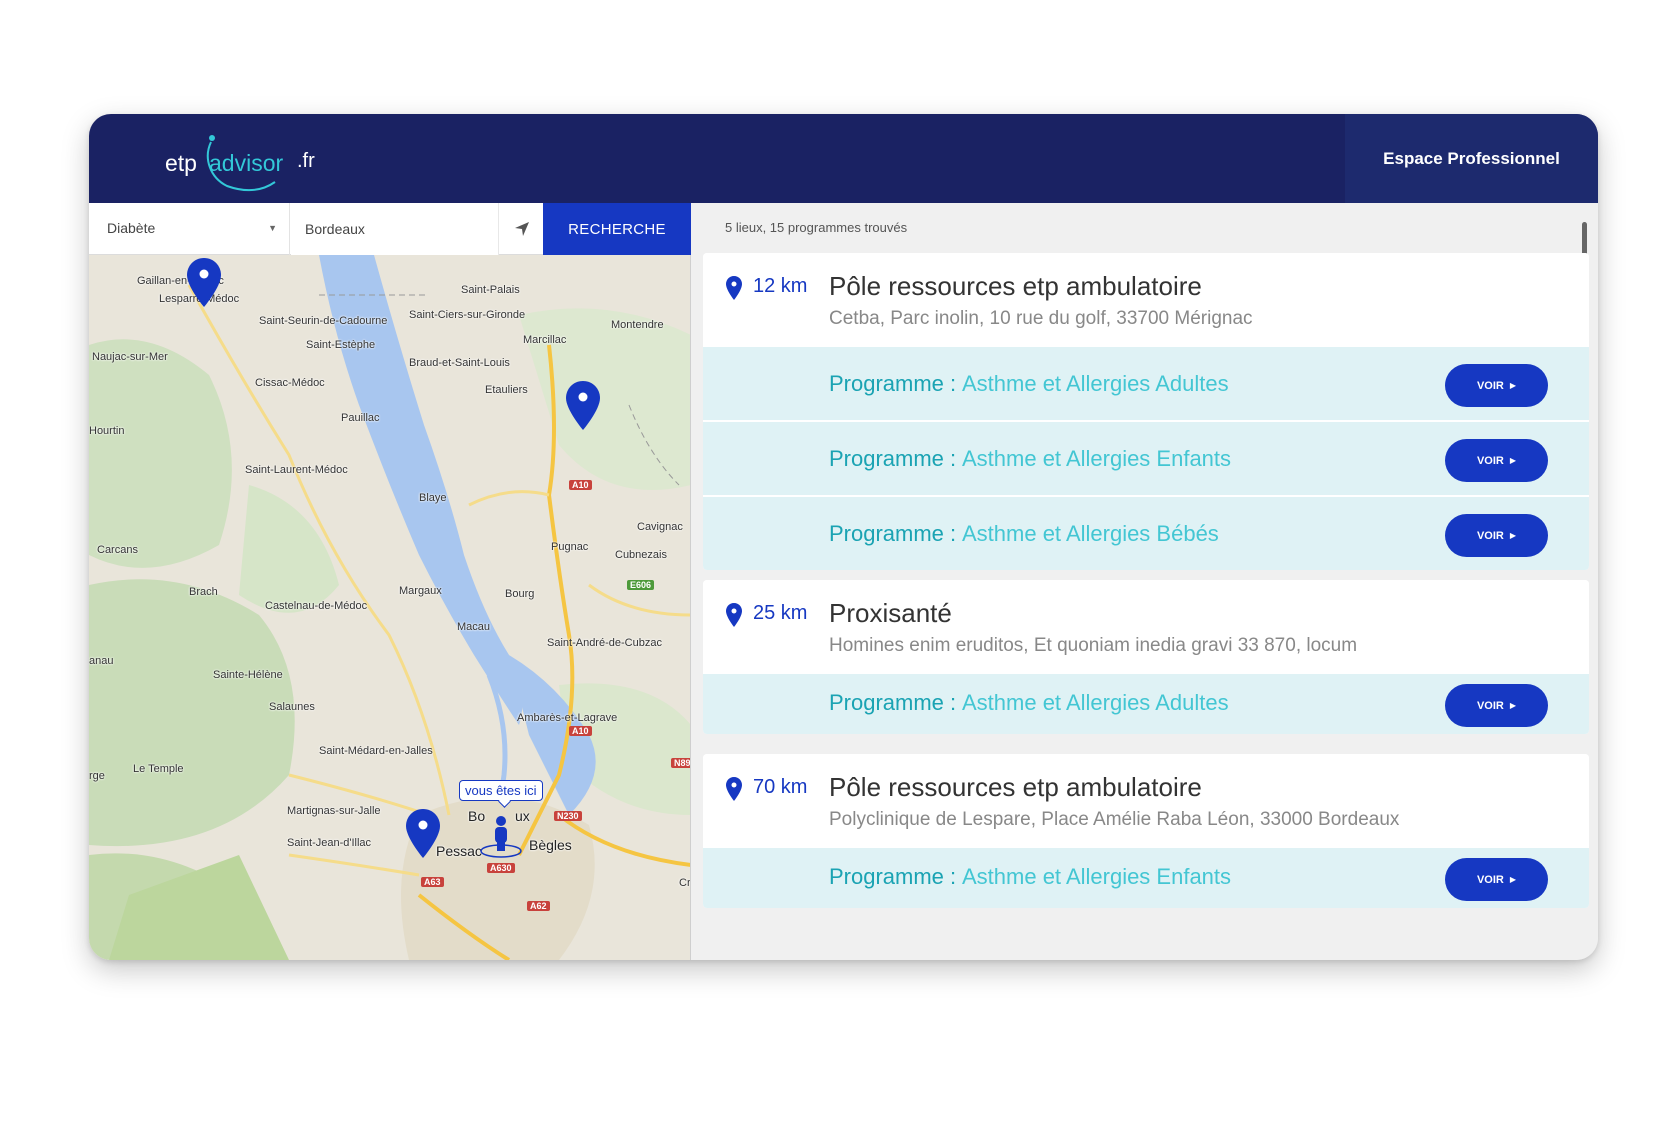 The width and height of the screenshot is (1680, 1130). Describe the element at coordinates (816, 227) in the screenshot. I see `results-count: 5 lieux, 15 programmes trouvés` at that location.